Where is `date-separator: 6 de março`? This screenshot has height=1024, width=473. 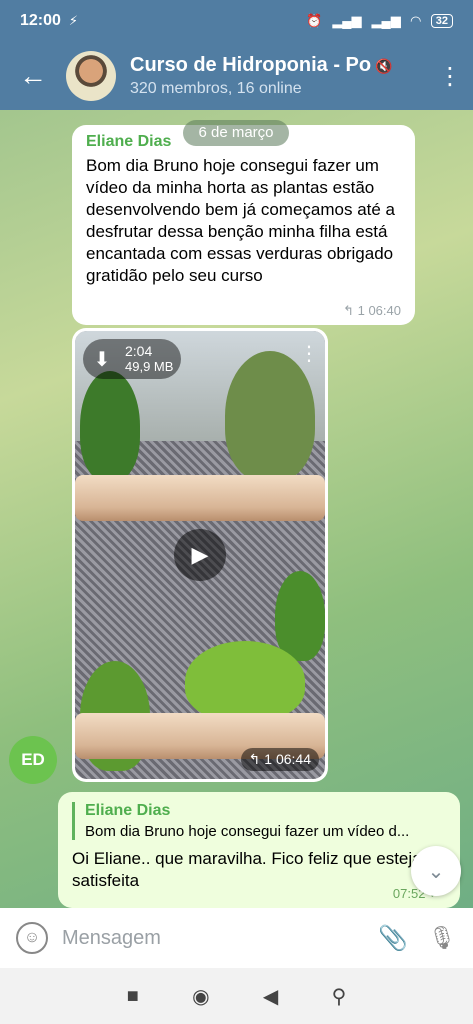
date-separator: 6 de março is located at coordinates (236, 133).